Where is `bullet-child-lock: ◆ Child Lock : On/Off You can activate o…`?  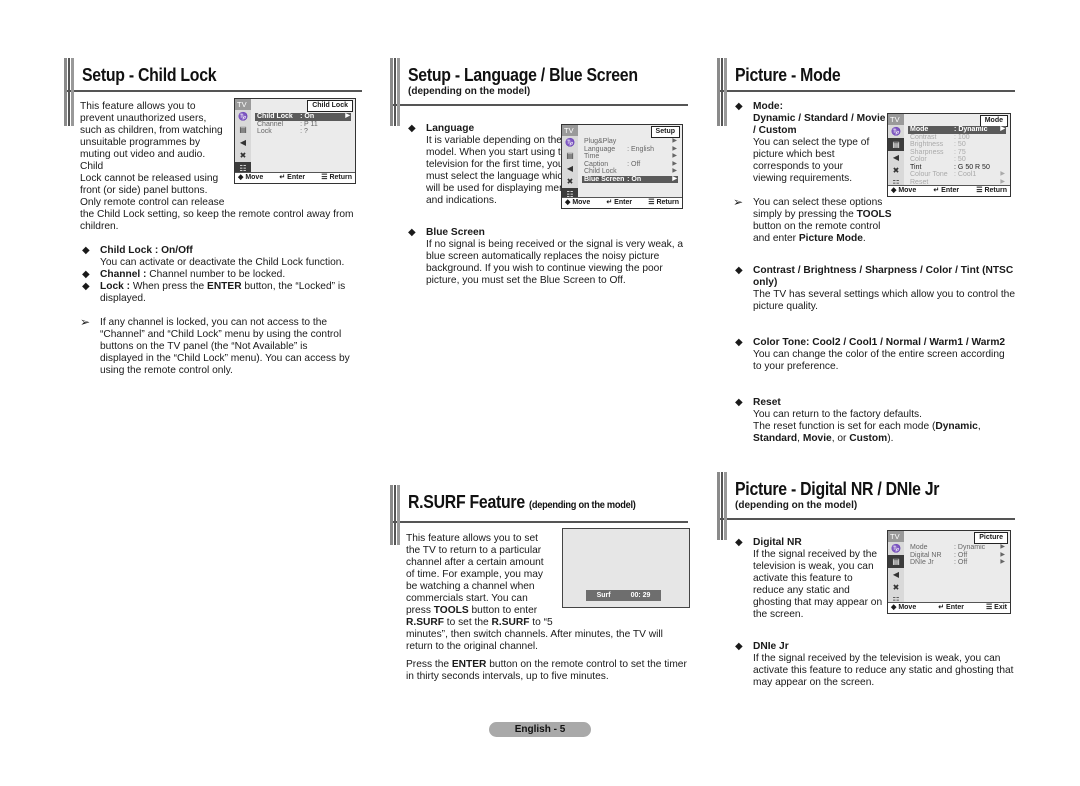 bullet-child-lock: ◆ Child Lock : On/Off You can activate o… is located at coordinates (213, 256).